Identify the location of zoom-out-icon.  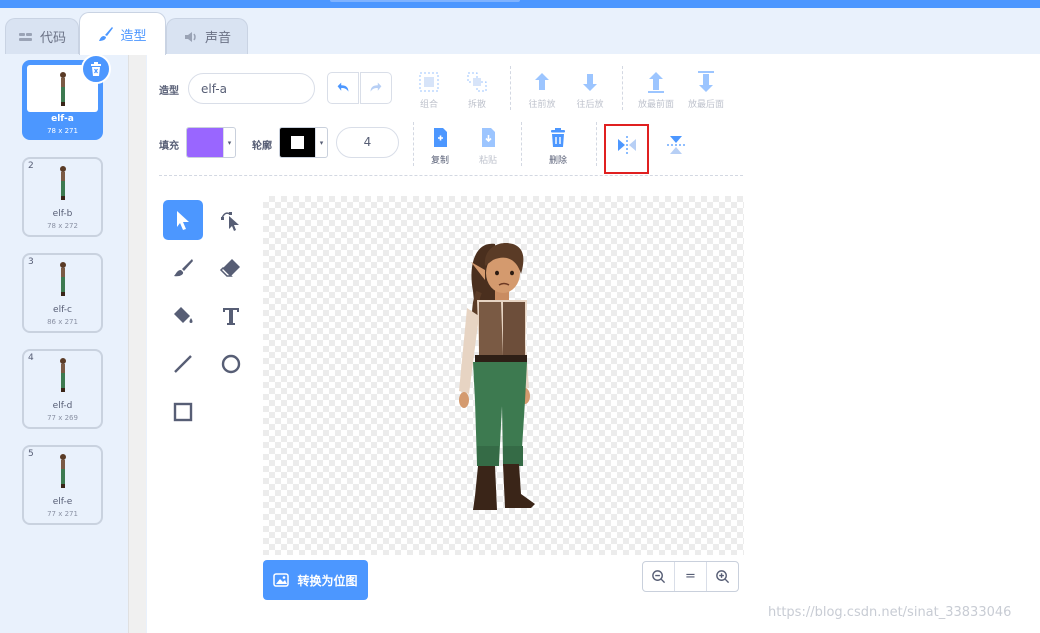
(659, 577).